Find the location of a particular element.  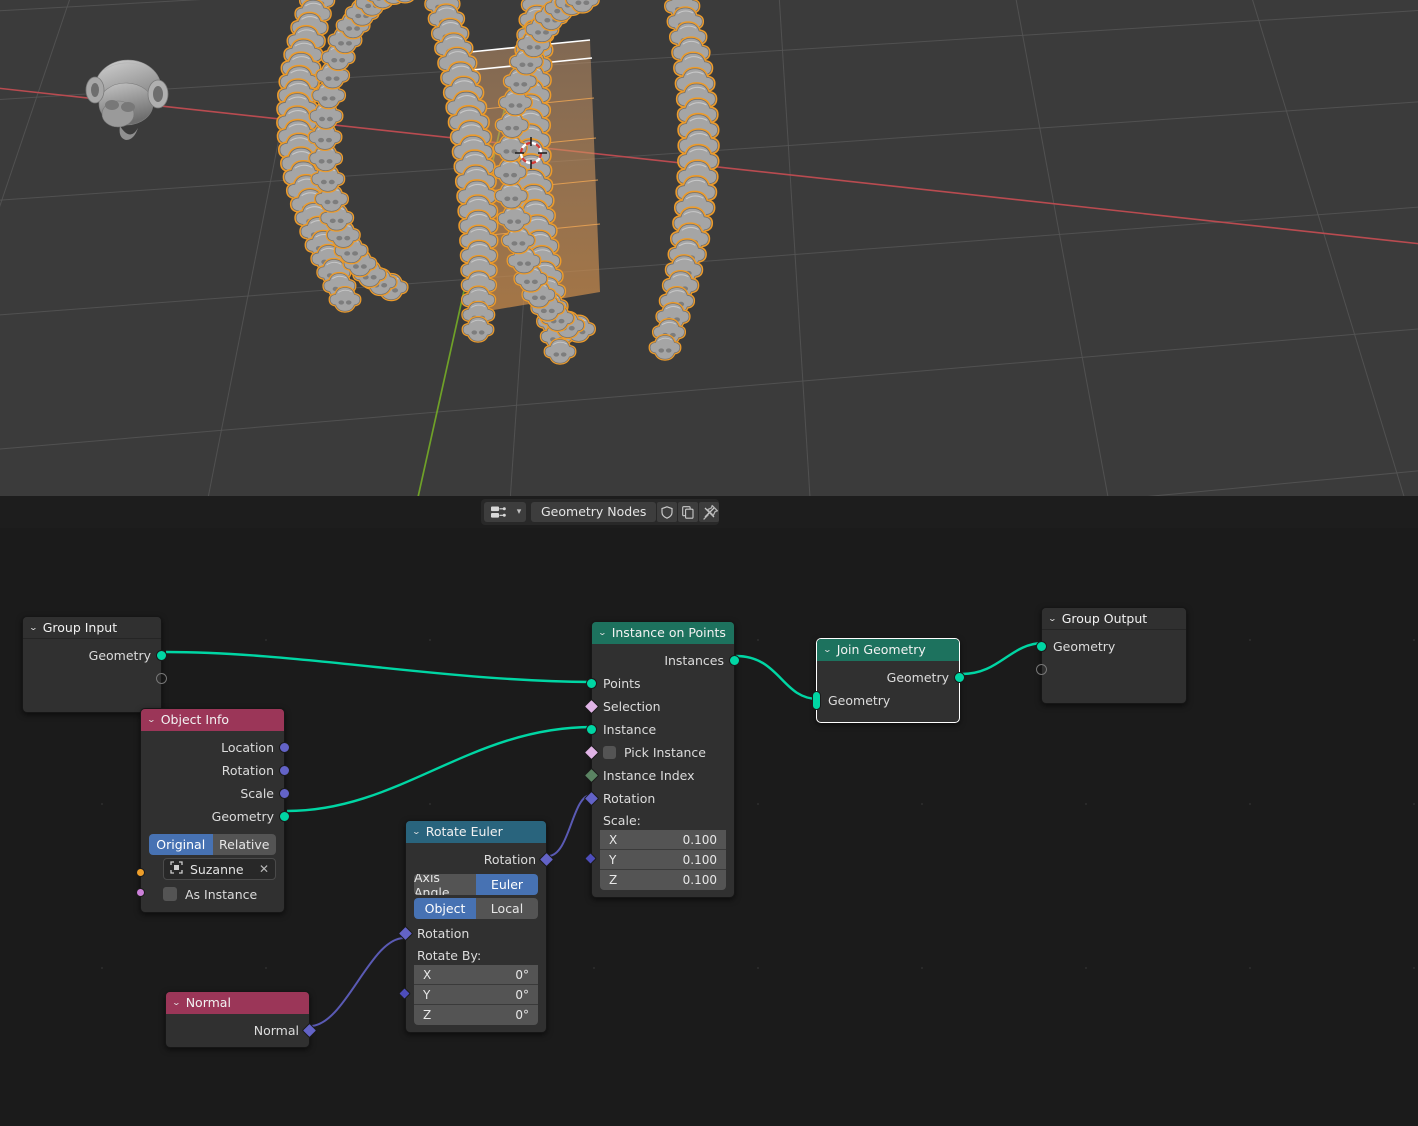

as-instance-input-socket is located at coordinates (140, 892).